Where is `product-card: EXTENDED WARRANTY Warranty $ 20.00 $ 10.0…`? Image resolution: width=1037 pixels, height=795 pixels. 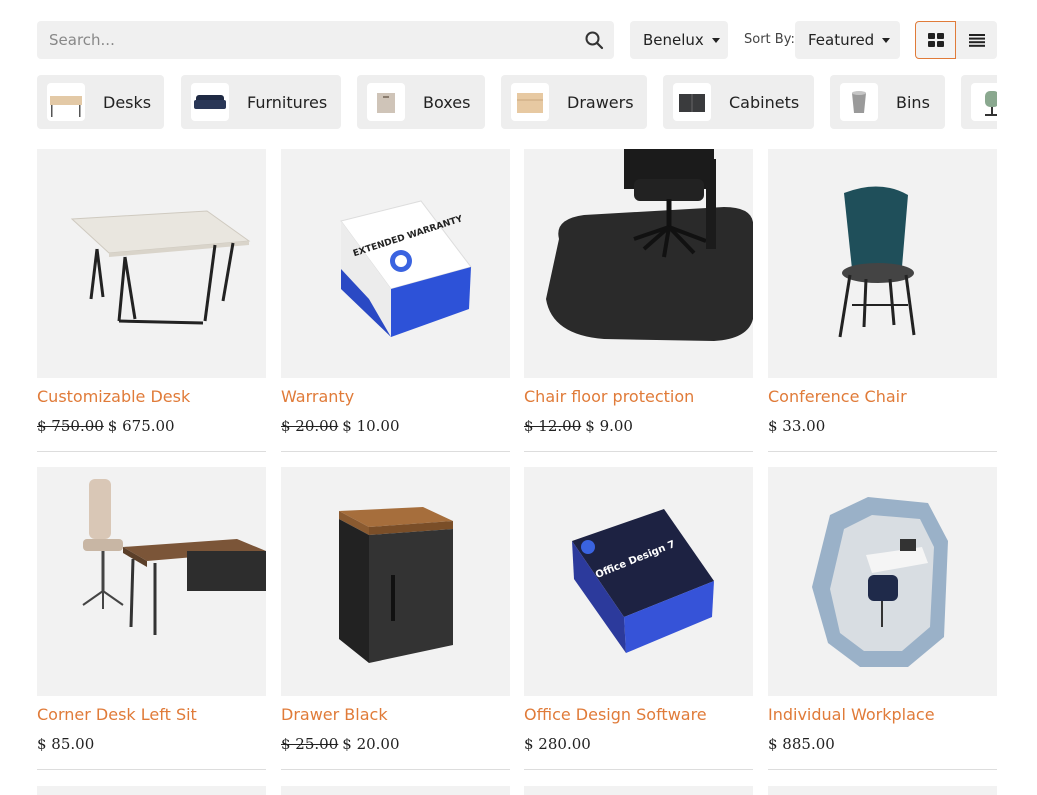
product-card: EXTENDED WARRANTY Warranty $ 20.00 $ 10.0… is located at coordinates (395, 300).